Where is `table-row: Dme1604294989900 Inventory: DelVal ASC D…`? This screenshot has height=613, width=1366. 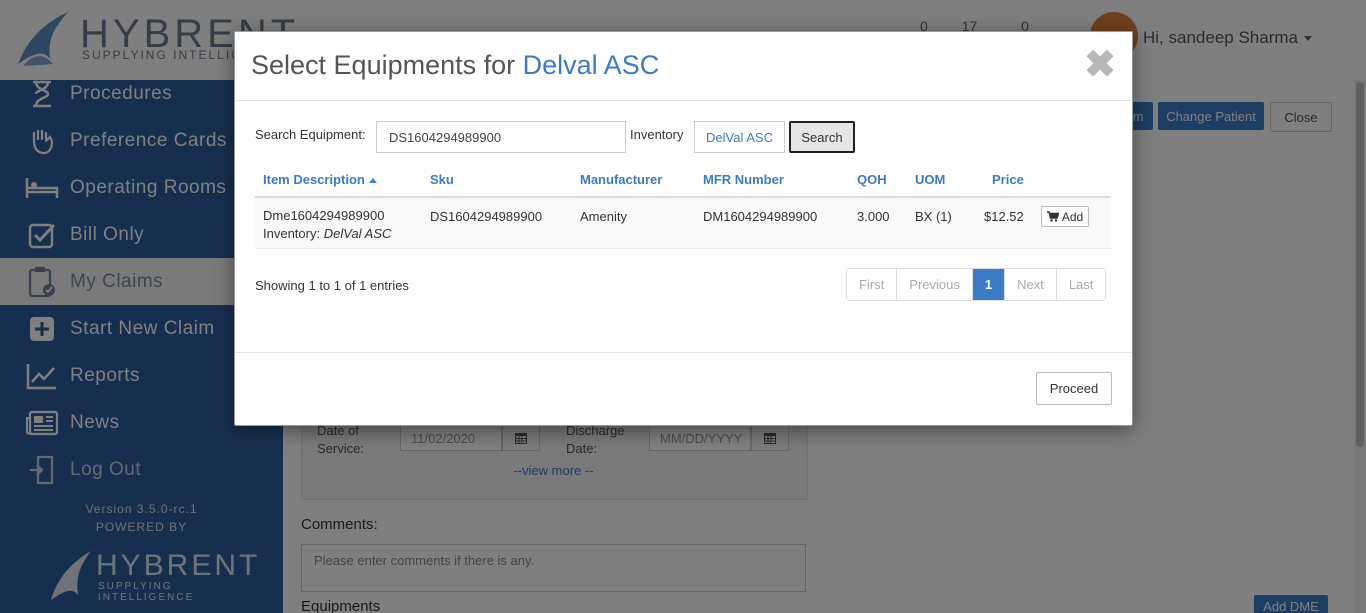
table-row: Dme1604294989900 Inventory: DelVal ASC D… is located at coordinates (683, 223).